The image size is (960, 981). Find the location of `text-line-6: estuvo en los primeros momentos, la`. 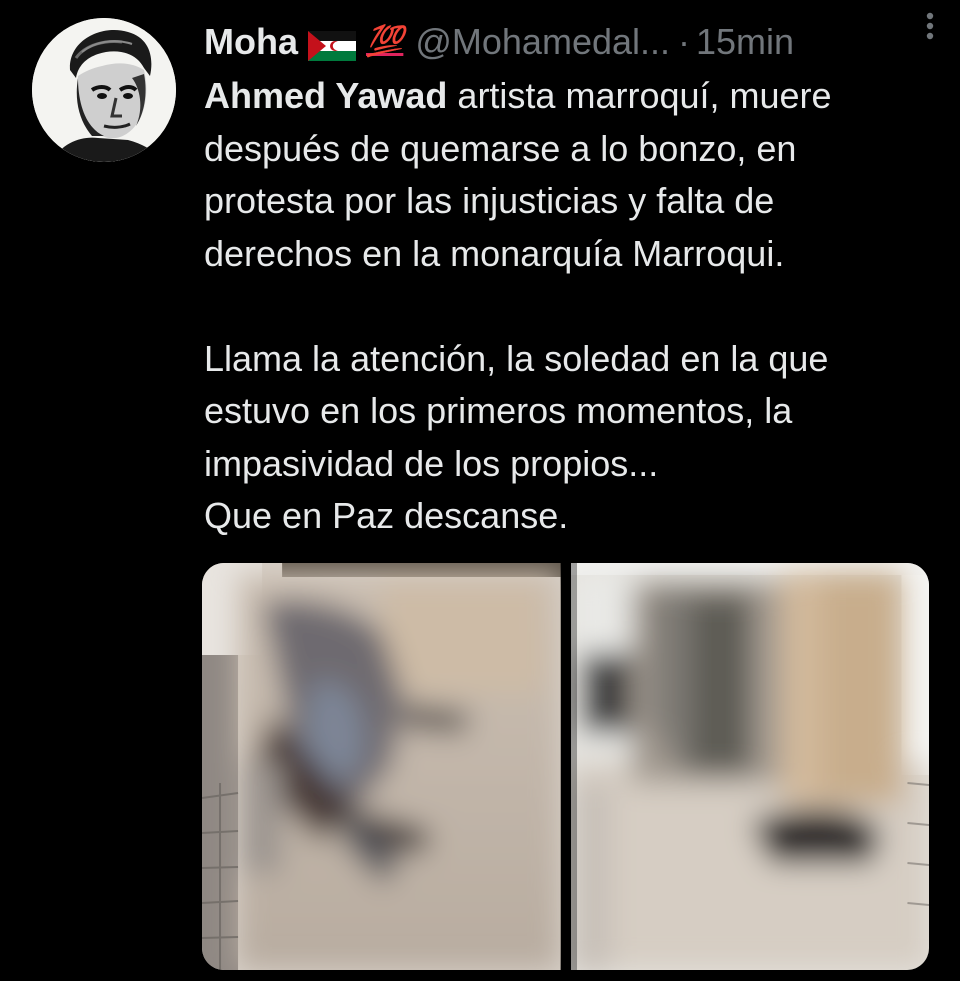

text-line-6: estuvo en los primeros momentos, la is located at coordinates (498, 410).